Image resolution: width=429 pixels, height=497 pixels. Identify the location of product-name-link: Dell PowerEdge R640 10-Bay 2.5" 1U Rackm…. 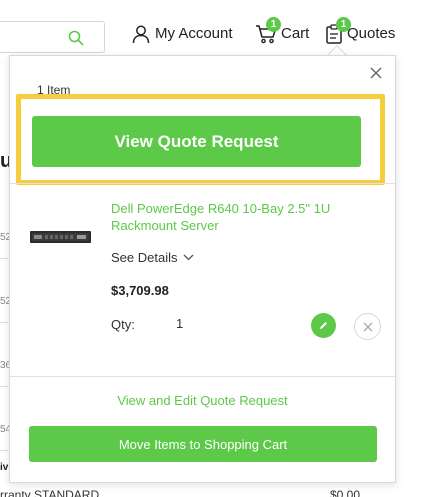
(246, 217).